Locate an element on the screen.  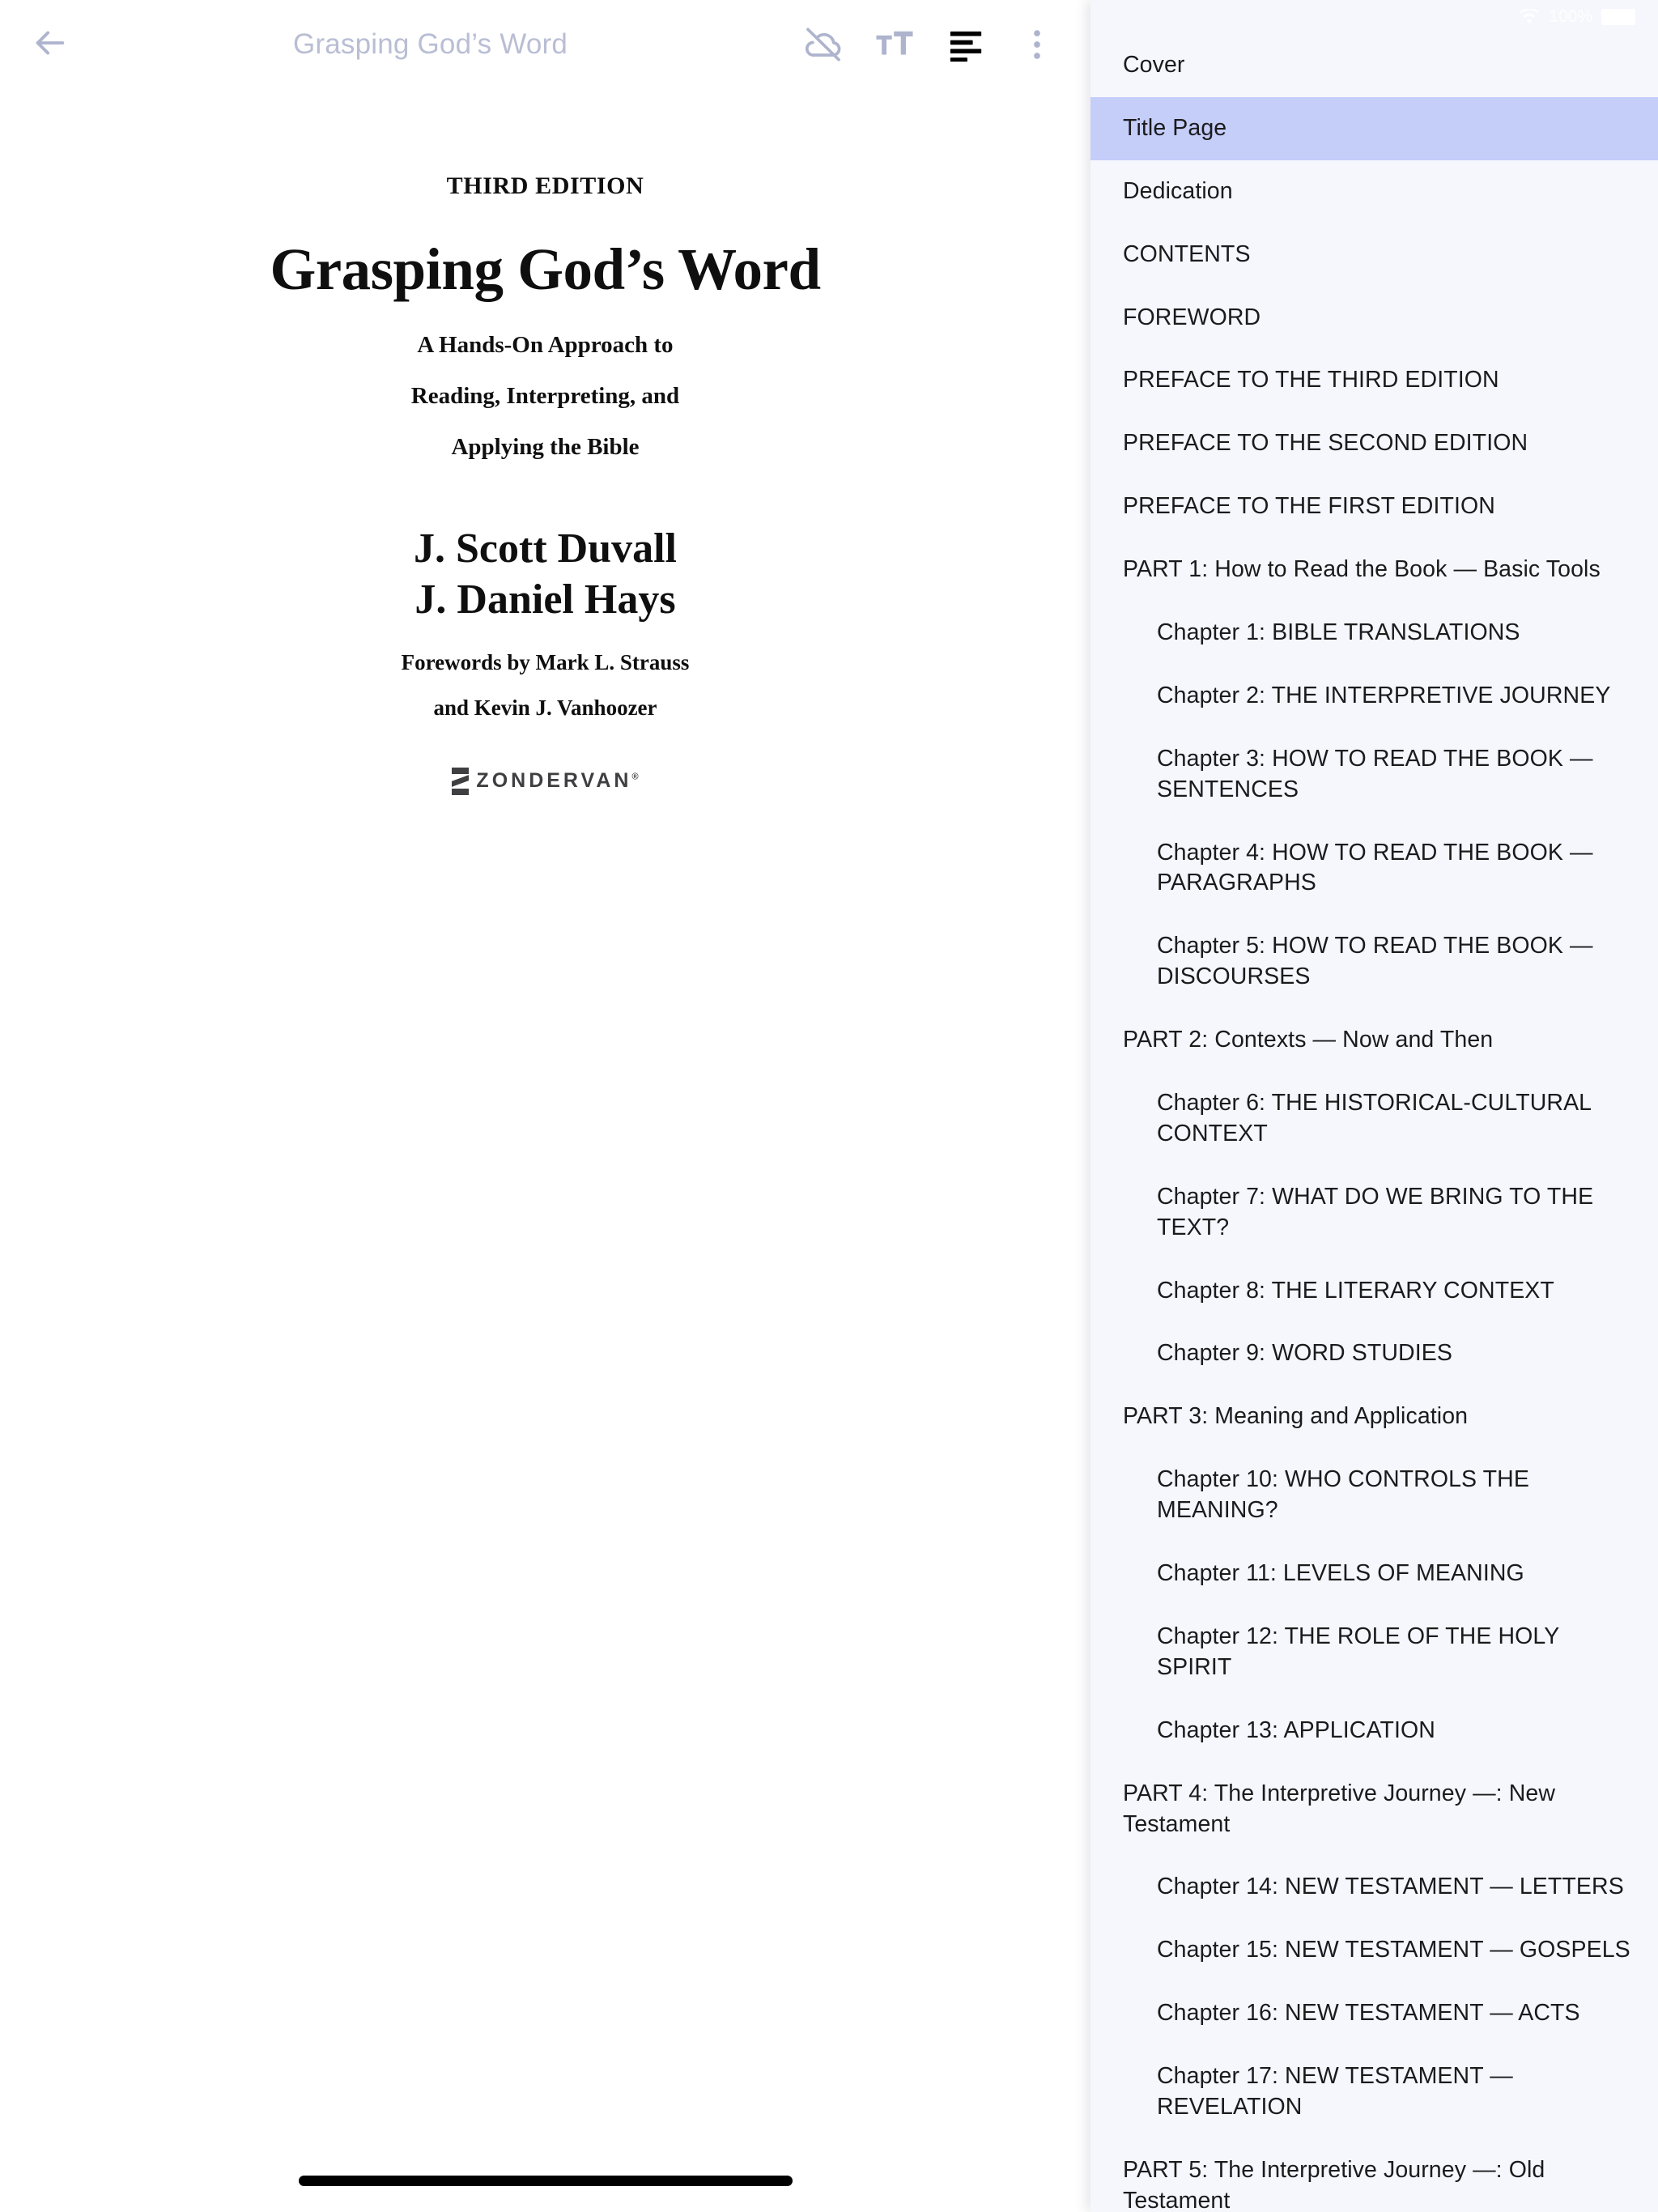
registered-mark: ® is located at coordinates (635, 777).